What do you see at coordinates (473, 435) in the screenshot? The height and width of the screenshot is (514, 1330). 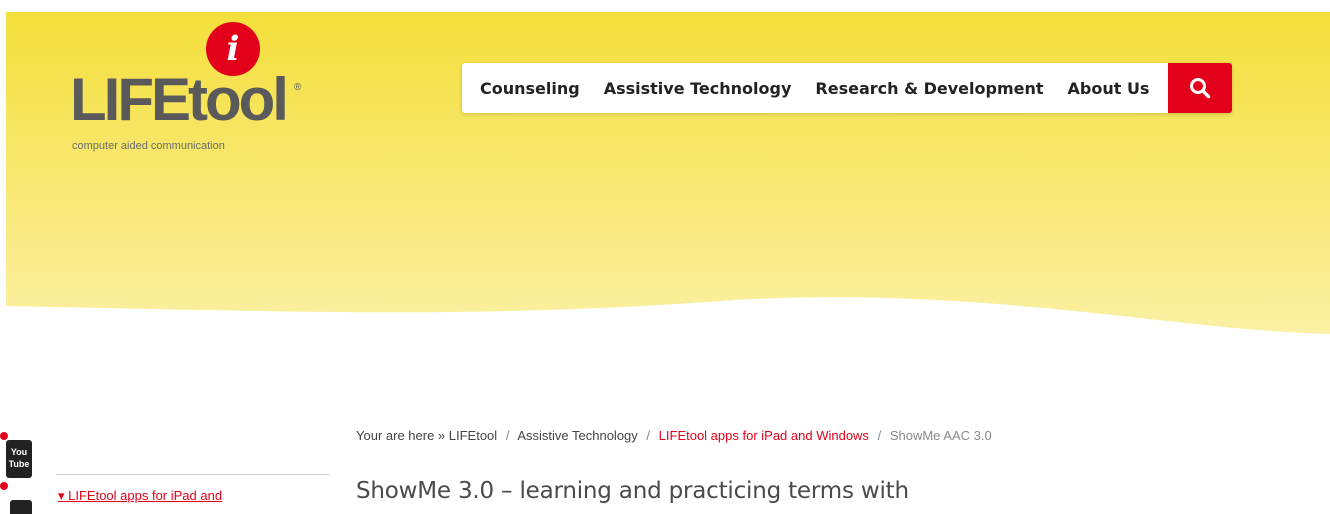 I see `breadcrumb-link-home: LIFEtool` at bounding box center [473, 435].